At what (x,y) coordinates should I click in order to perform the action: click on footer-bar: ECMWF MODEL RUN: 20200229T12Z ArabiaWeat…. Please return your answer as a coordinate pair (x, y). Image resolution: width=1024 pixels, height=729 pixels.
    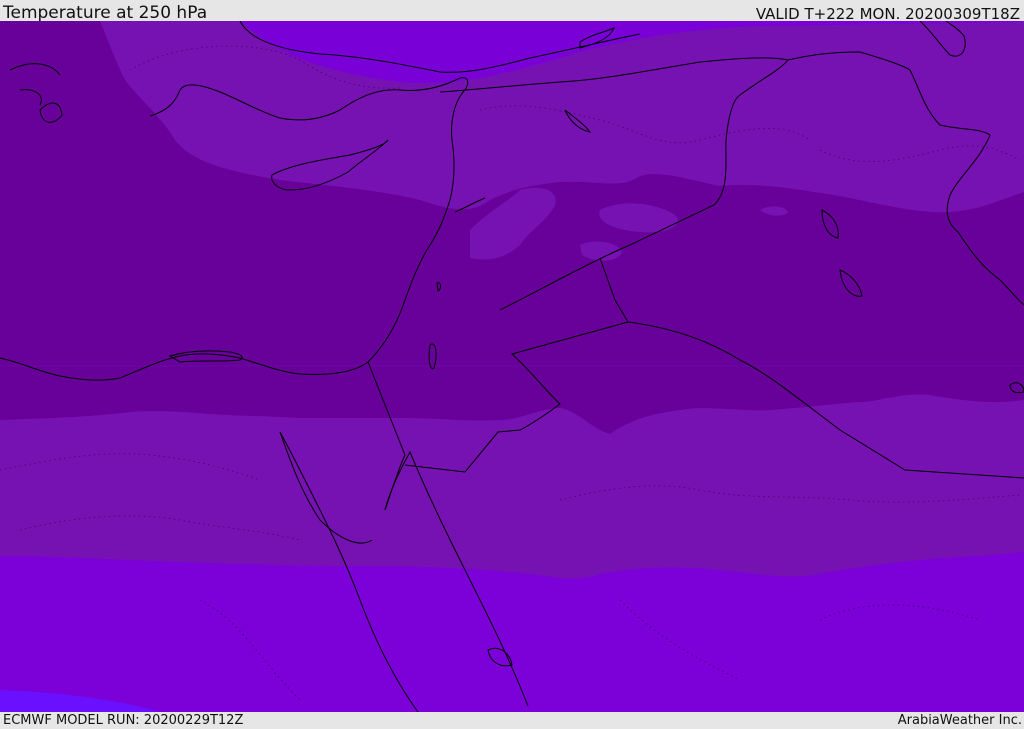
    Looking at the image, I should click on (512, 720).